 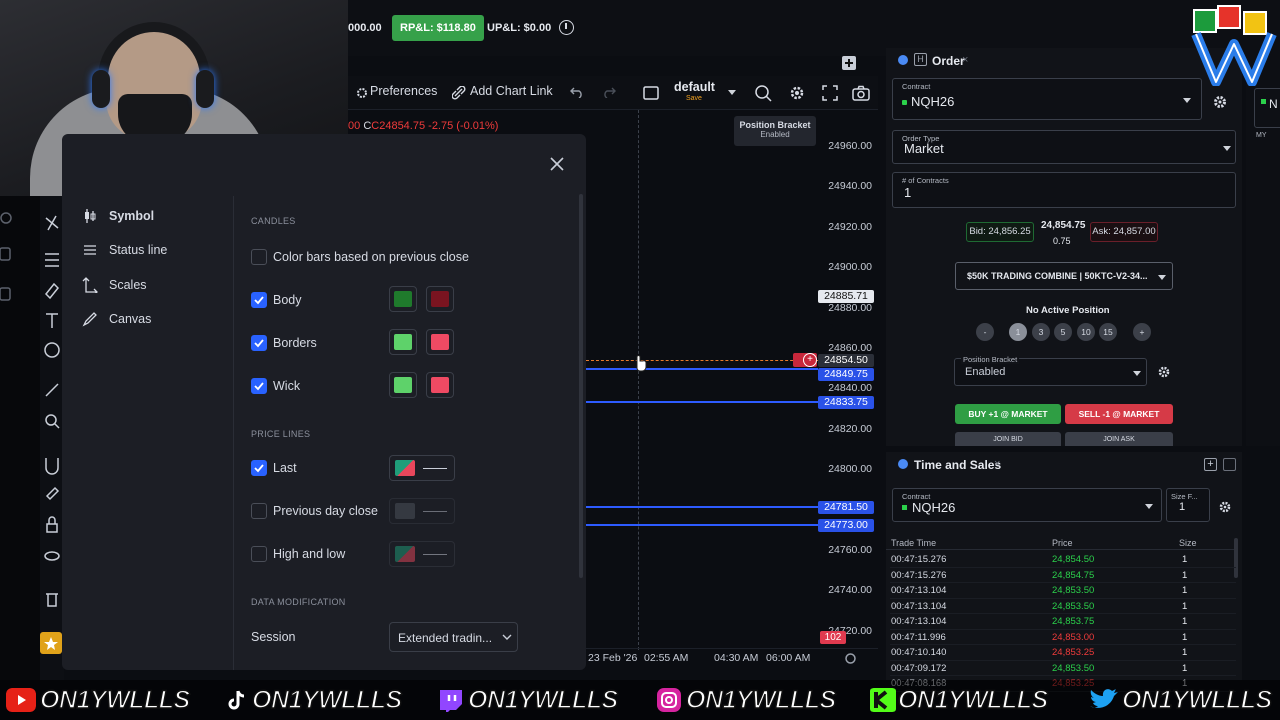 I want to click on price-tick: 24900.00, so click(x=850, y=267).